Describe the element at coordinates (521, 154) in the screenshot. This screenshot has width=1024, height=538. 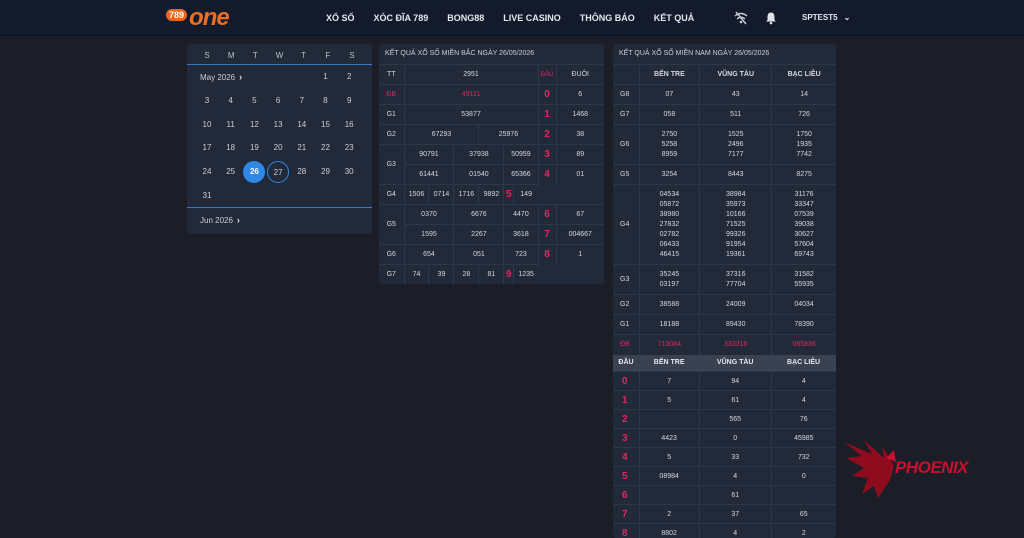
I see `prize-number: 50959` at that location.